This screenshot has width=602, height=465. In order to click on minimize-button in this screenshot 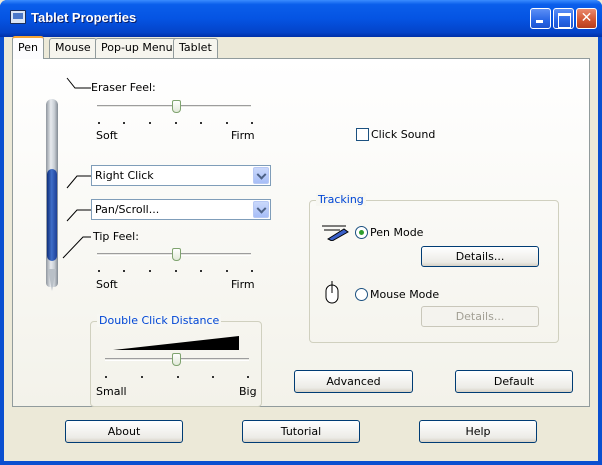, I will do `click(540, 18)`.